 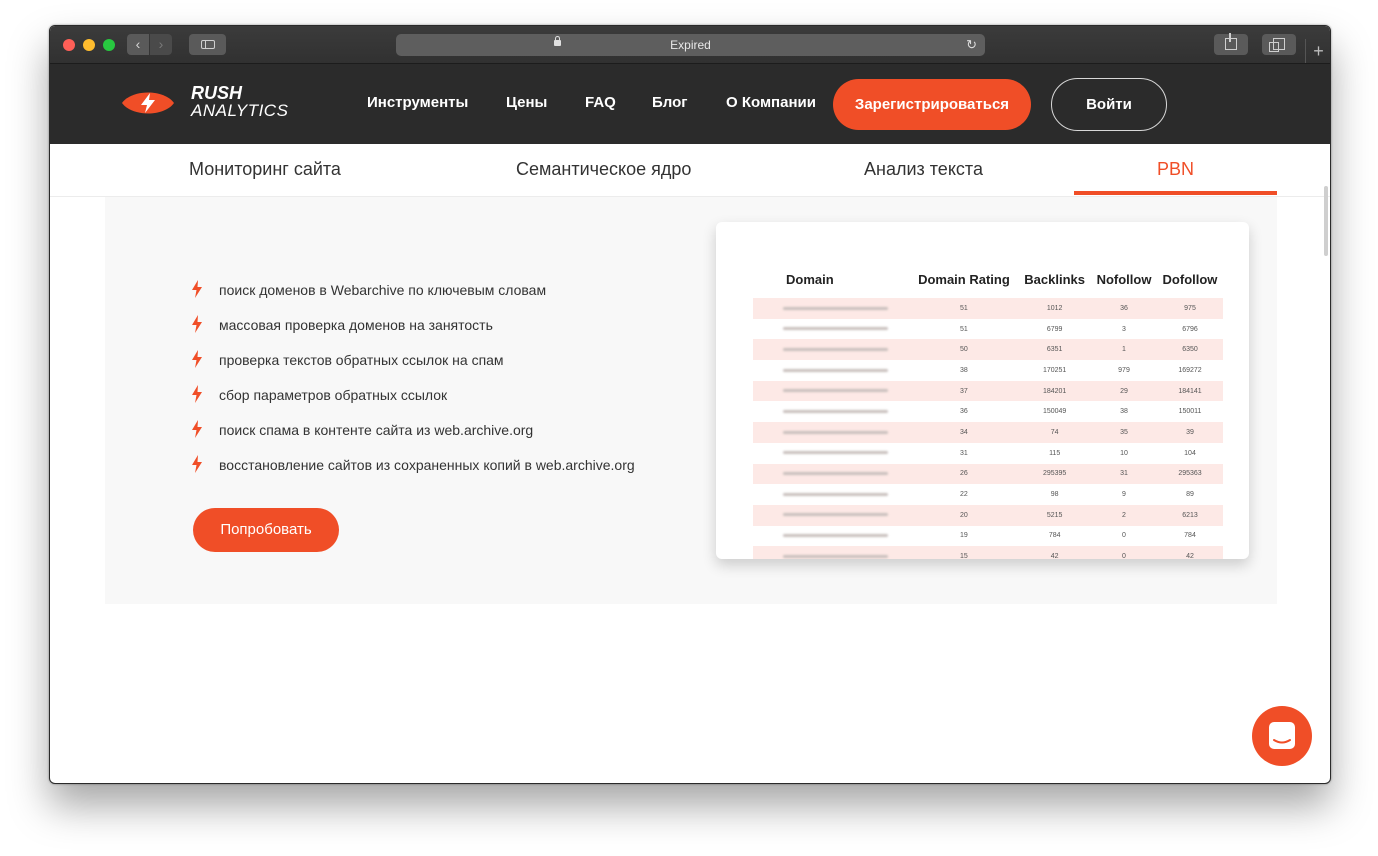 What do you see at coordinates (138, 44) in the screenshot?
I see `back-button: ‹` at bounding box center [138, 44].